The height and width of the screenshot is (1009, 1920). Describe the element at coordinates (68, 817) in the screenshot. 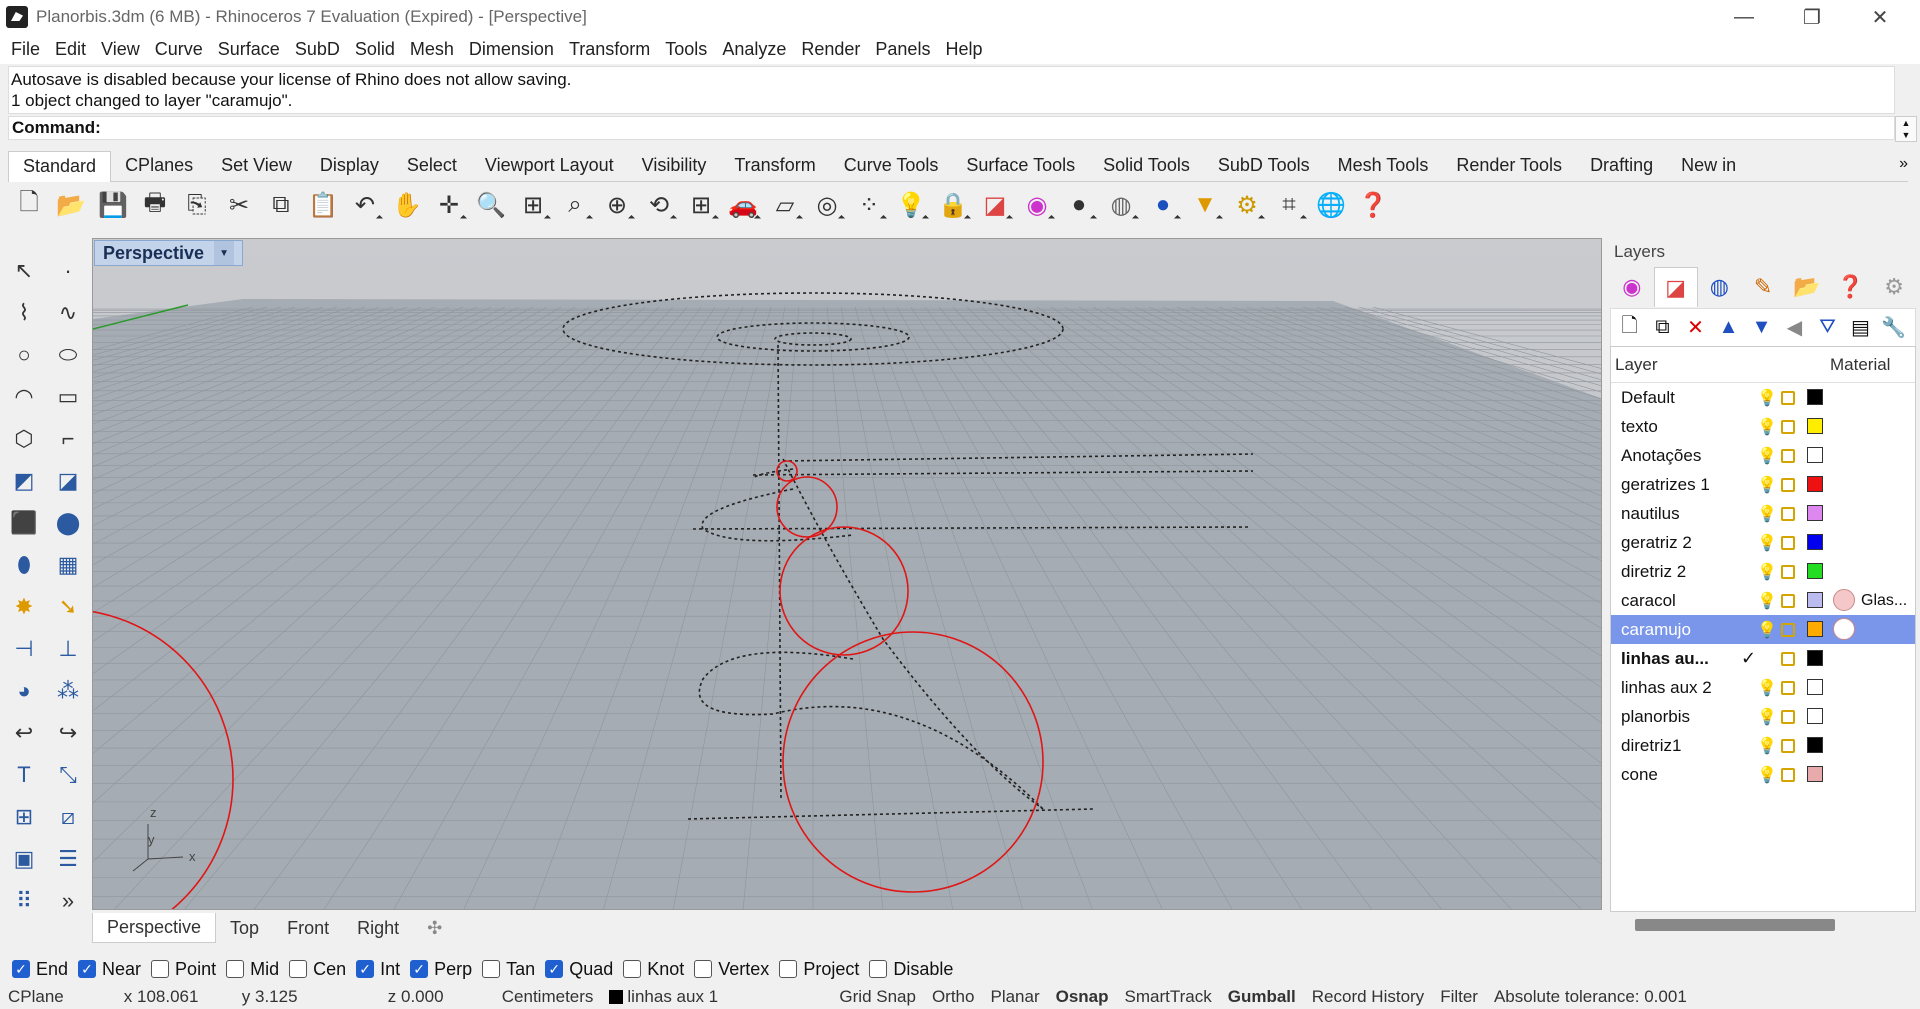

I see `analysis-icon: ⧄` at that location.